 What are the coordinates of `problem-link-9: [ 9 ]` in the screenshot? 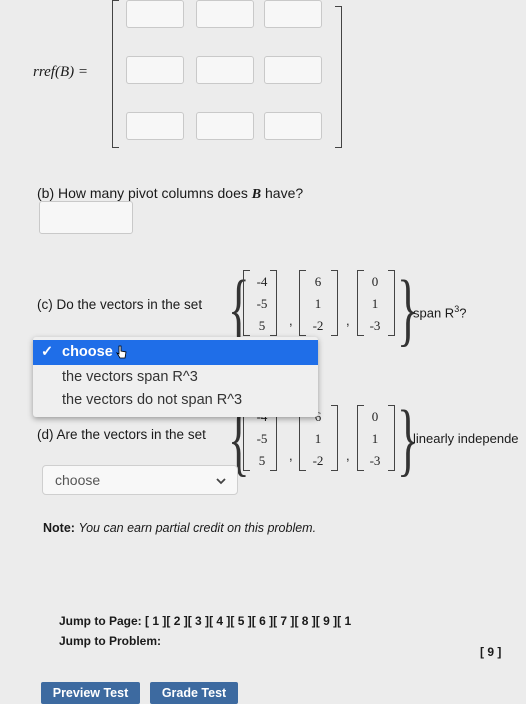 It's located at (490, 652).